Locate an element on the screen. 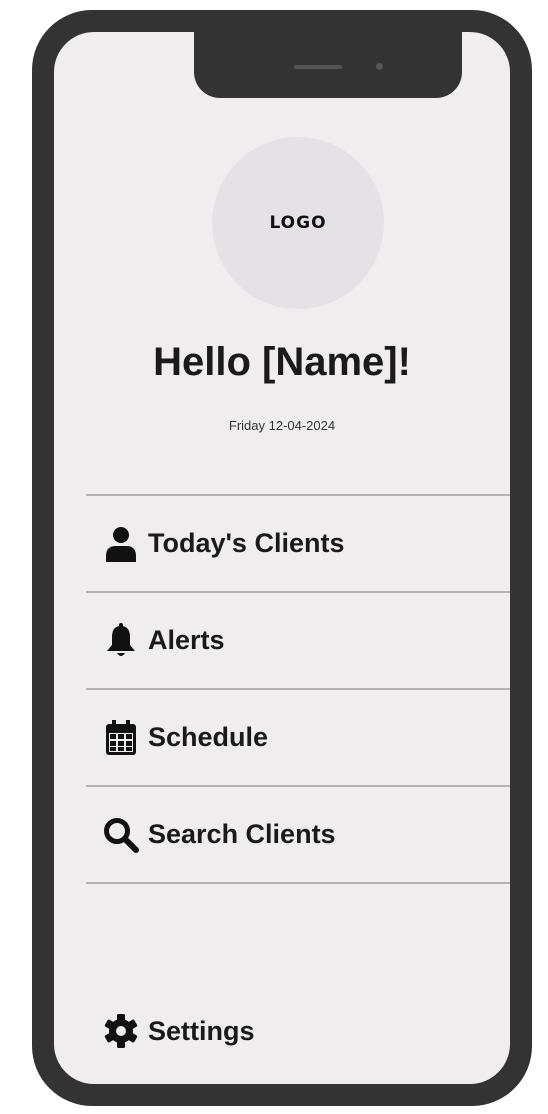  bell-icon is located at coordinates (121, 641).